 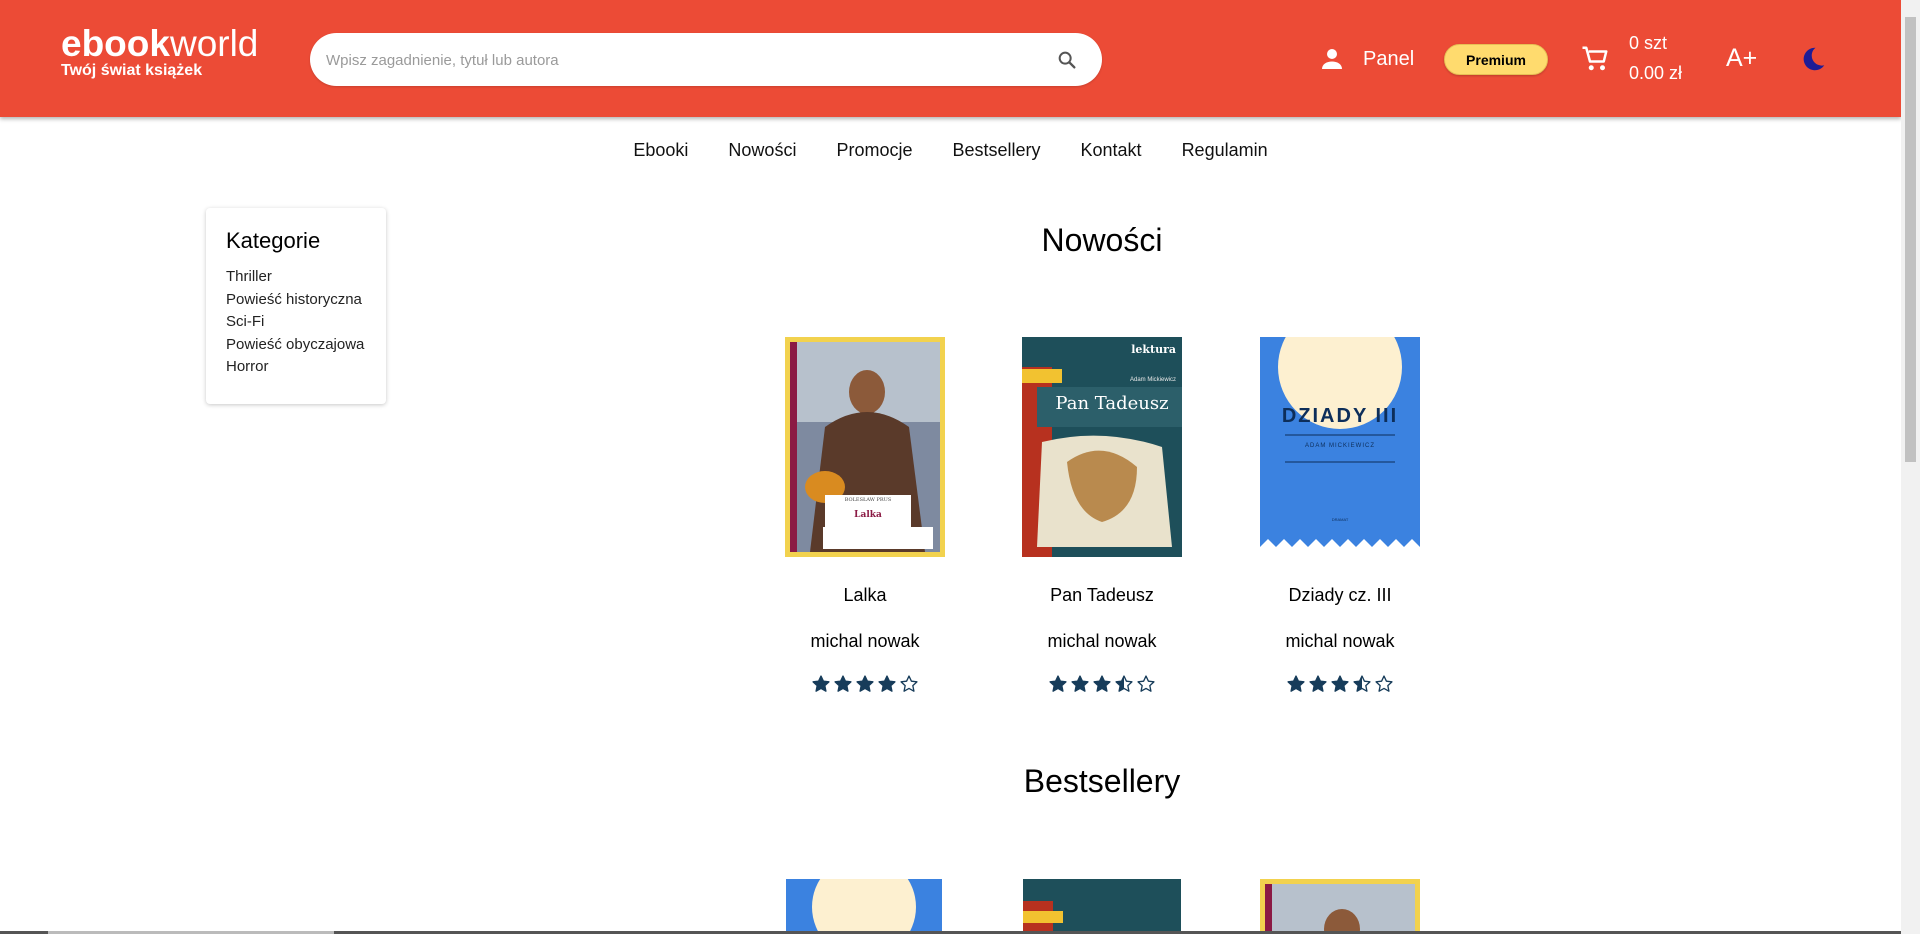 I want to click on cover-author: ADAM MICKIEWICZ, so click(x=1340, y=446).